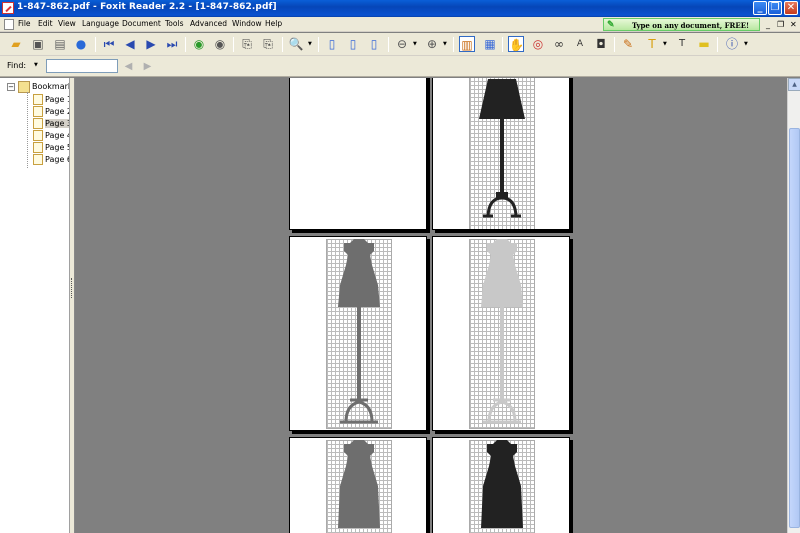 The image size is (800, 533). I want to click on fit-width-icon: ▯, so click(374, 44).